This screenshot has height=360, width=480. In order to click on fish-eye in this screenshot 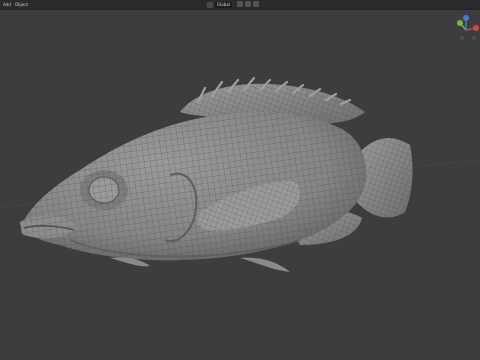, I will do `click(104, 190)`.